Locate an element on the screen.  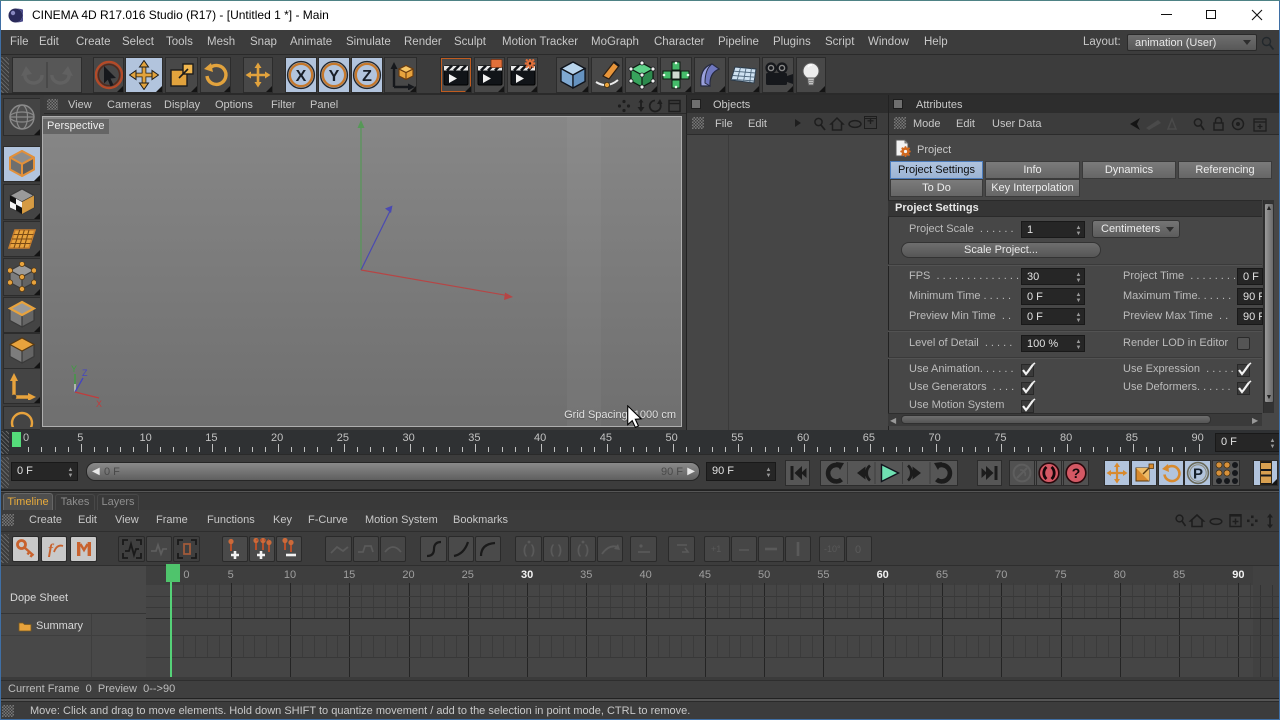
svg-text: +1 is located at coordinates (716, 549).